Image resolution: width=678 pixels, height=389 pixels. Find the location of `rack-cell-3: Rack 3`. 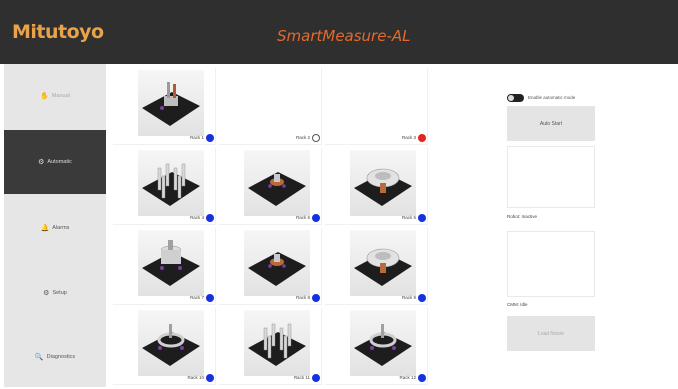

rack-cell-3: Rack 3 is located at coordinates (376, 106).